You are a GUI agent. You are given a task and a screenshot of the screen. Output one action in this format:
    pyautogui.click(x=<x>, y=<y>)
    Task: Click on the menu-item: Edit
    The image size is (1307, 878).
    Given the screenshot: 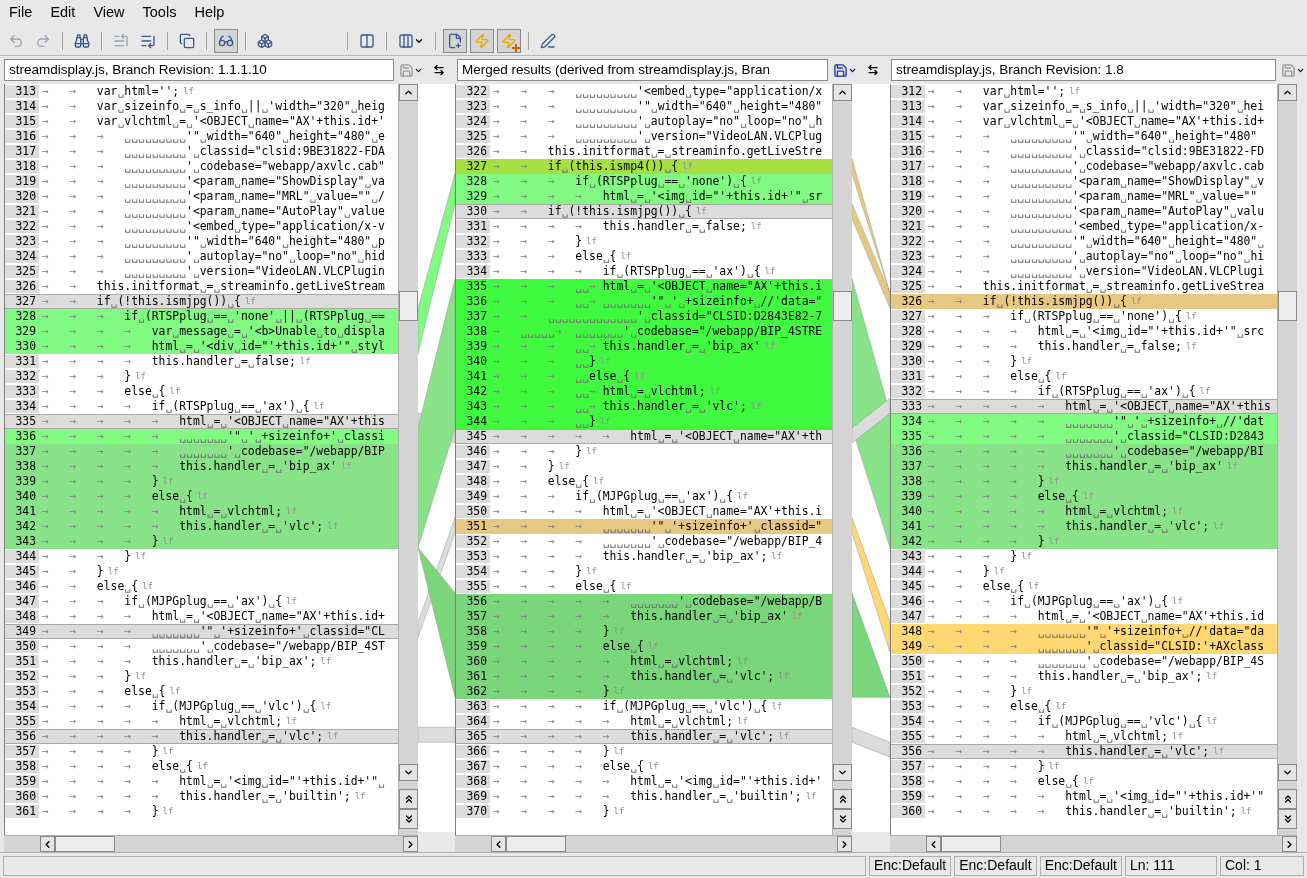 What is the action you would take?
    pyautogui.click(x=63, y=13)
    